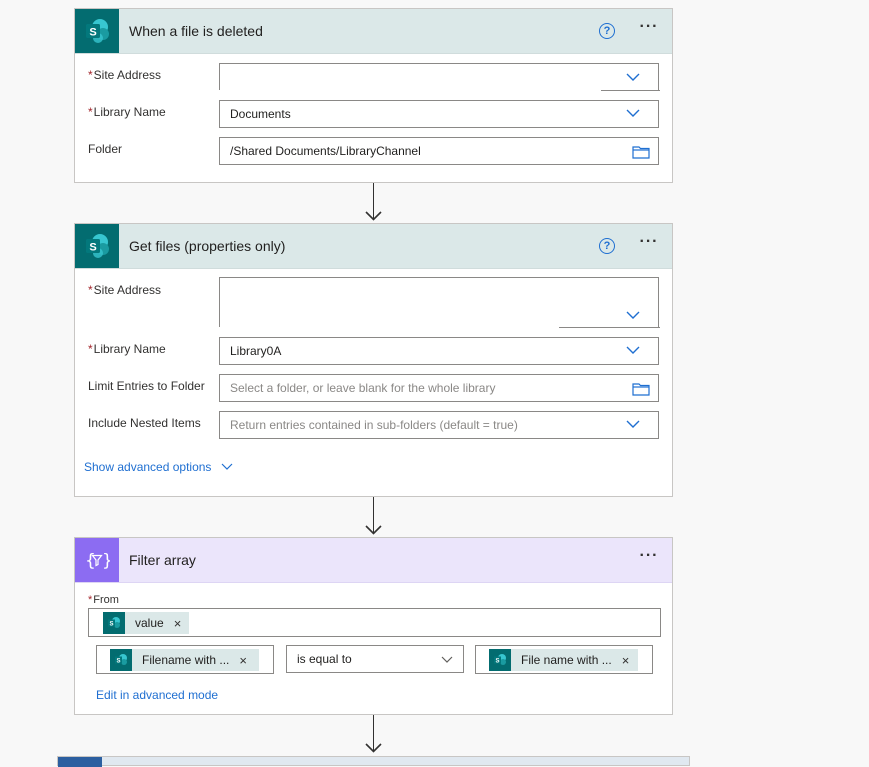 The width and height of the screenshot is (869, 767). What do you see at coordinates (105, 149) in the screenshot?
I see `folder-label: Folder` at bounding box center [105, 149].